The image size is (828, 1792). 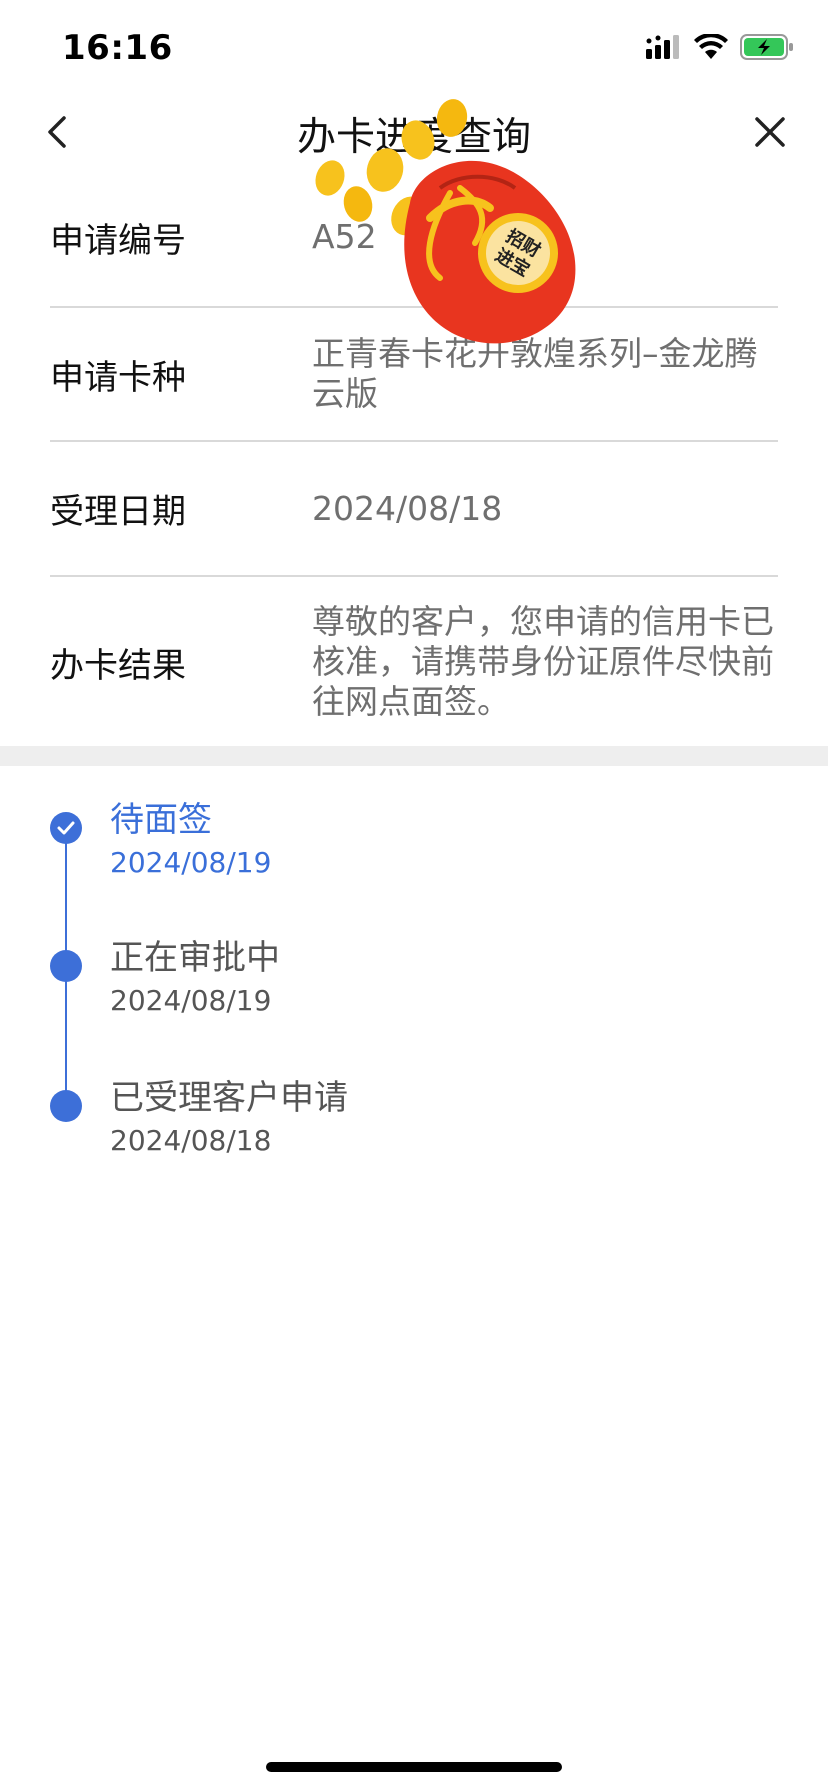 What do you see at coordinates (117, 48) in the screenshot?
I see `status-time: 16:16` at bounding box center [117, 48].